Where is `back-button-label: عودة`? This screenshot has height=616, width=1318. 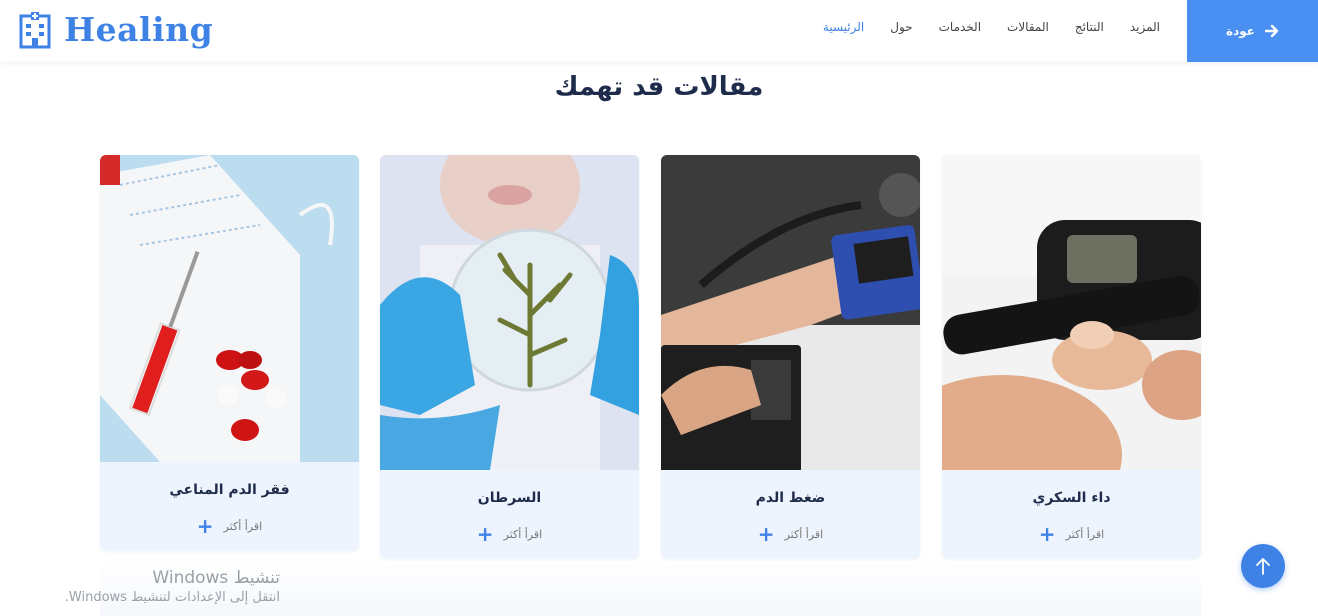
back-button-label: عودة is located at coordinates (1240, 31).